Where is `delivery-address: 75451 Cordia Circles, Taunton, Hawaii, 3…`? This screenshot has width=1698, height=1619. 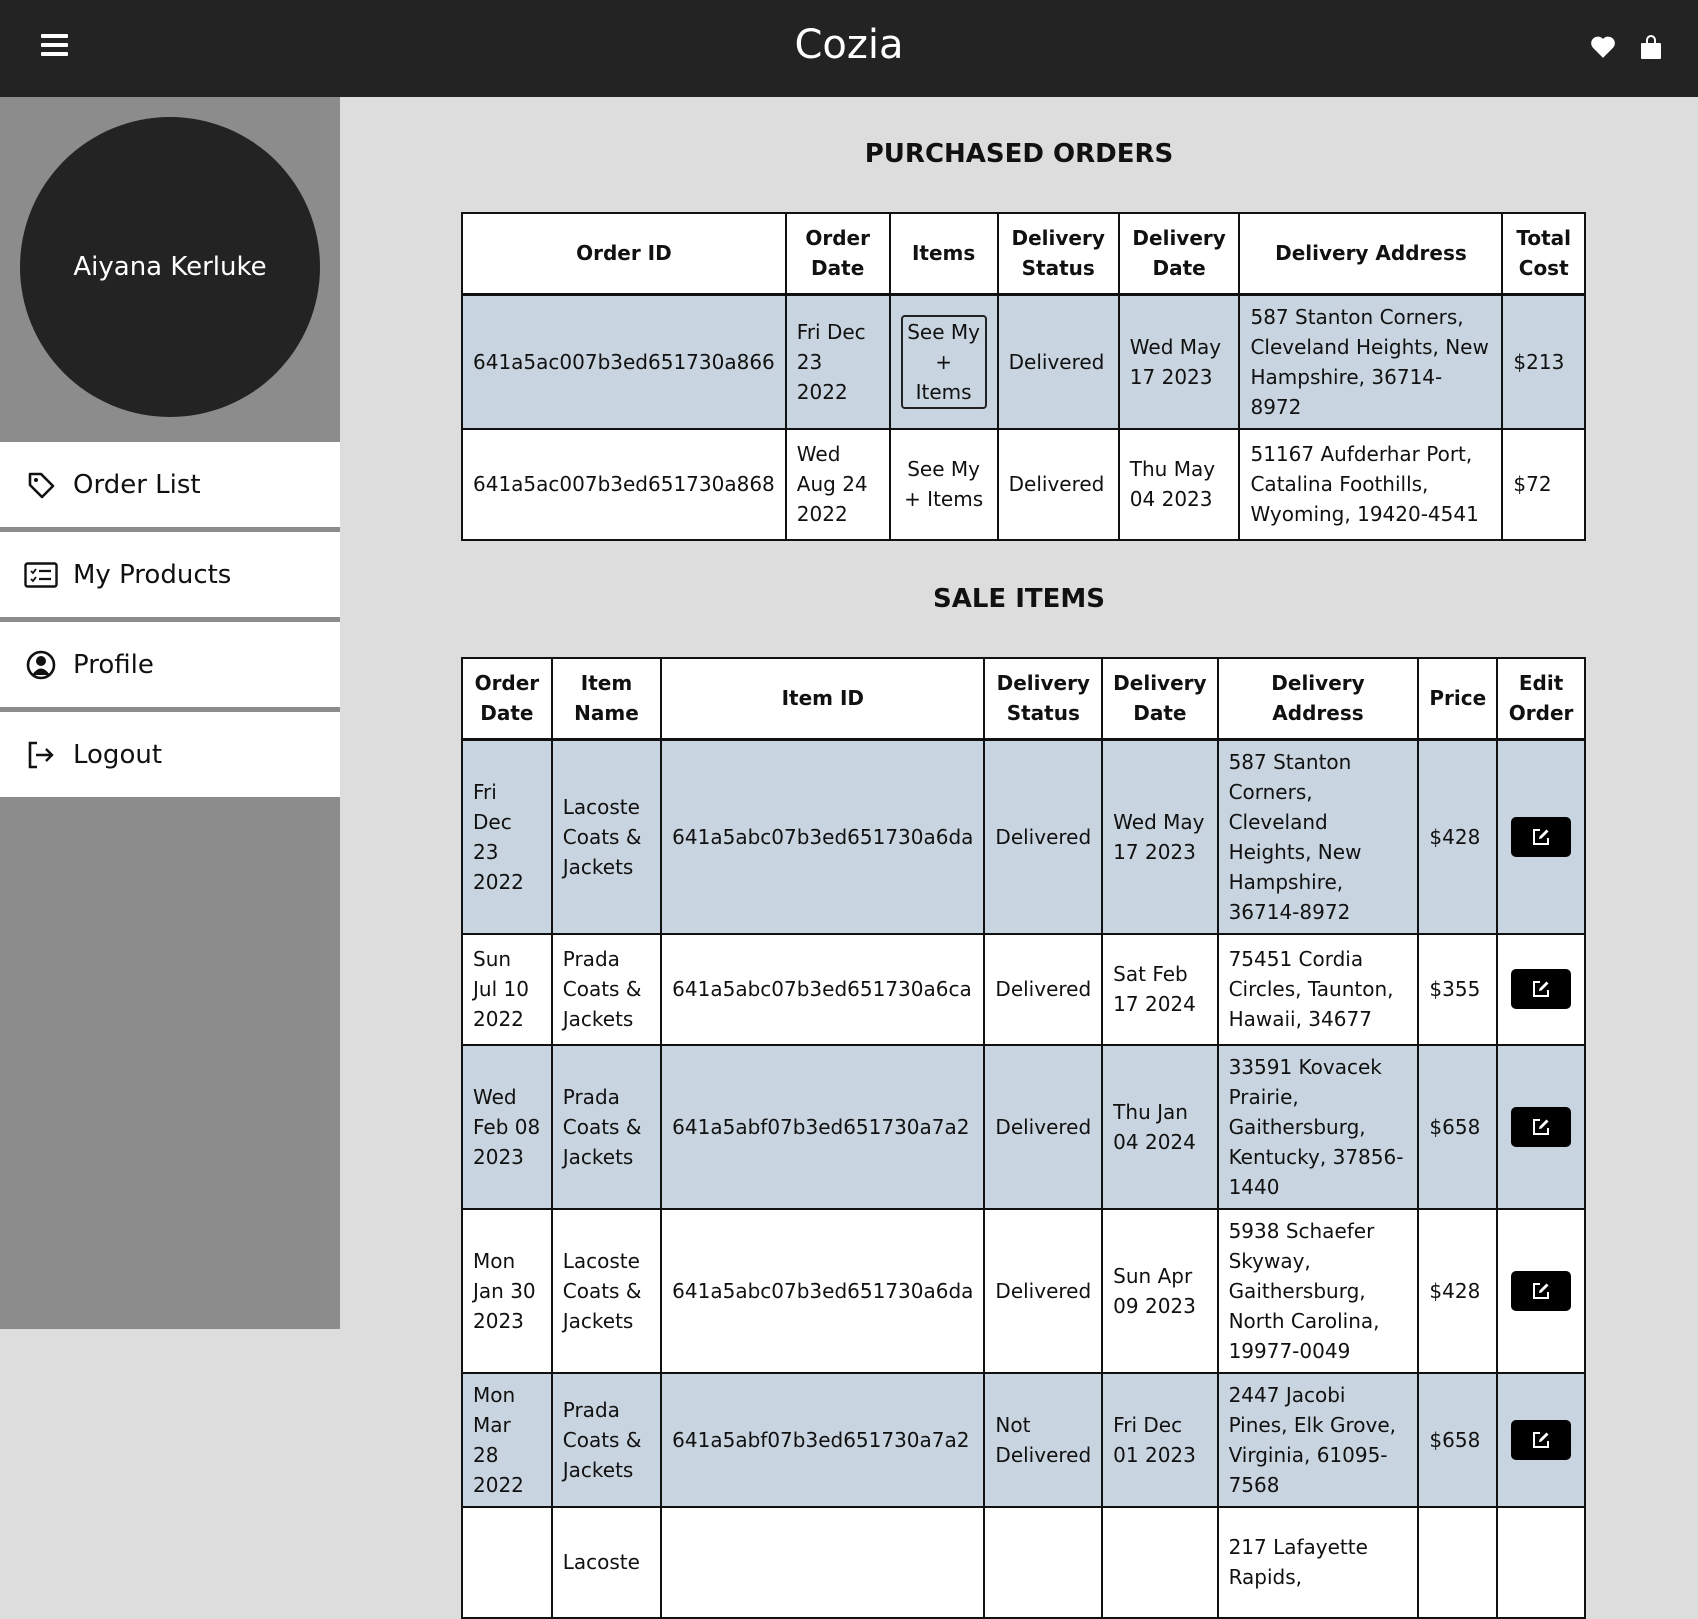 delivery-address: 75451 Cordia Circles, Taunton, Hawaii, 3… is located at coordinates (1318, 989).